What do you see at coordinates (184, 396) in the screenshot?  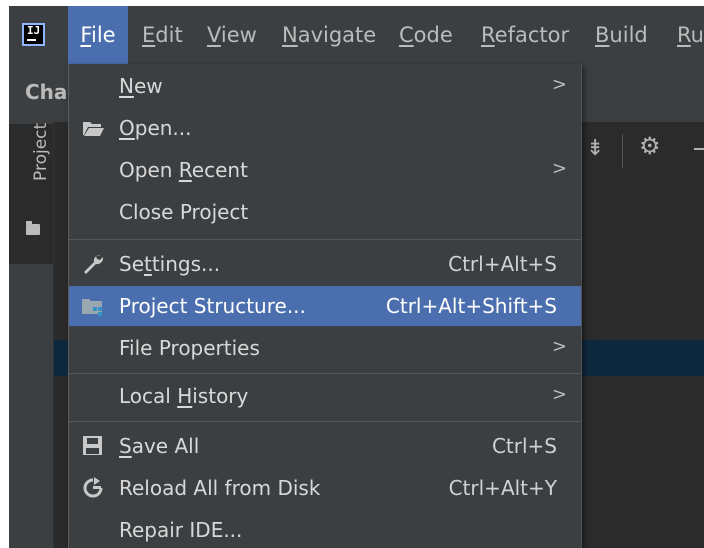 I see `menu-item-label: Local History` at bounding box center [184, 396].